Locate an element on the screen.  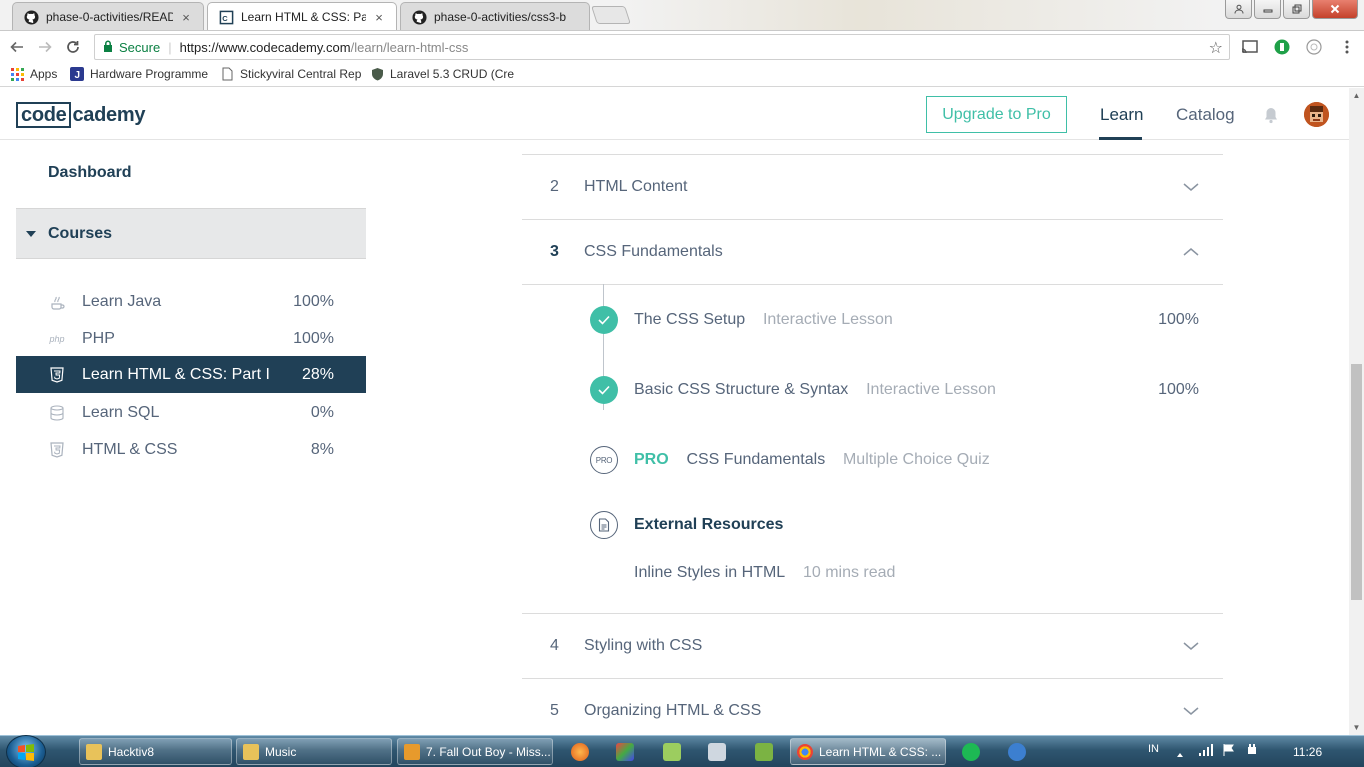
system-clock: 11:26 is located at coordinates (1307, 752).